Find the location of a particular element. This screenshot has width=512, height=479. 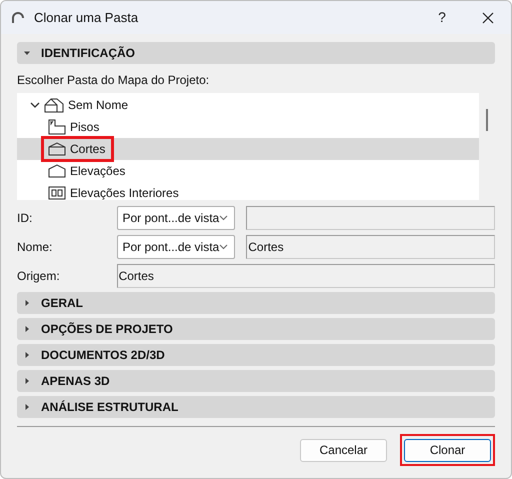

tree-item-label: Elevações Interiores is located at coordinates (124, 192).